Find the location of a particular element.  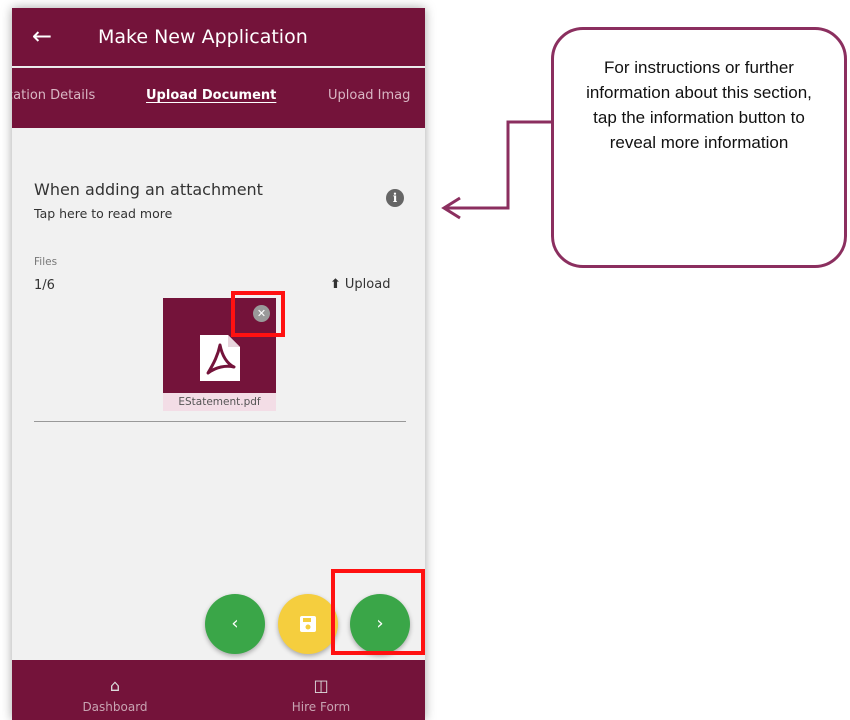

pdf-file-icon is located at coordinates (220, 358).